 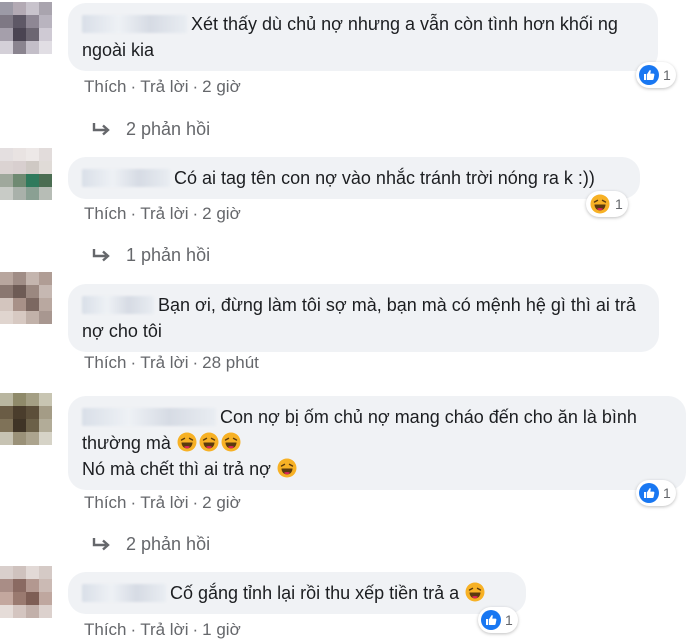 What do you see at coordinates (176, 469) in the screenshot?
I see `comment-text: Nó mà chết thì ai trả nợ` at bounding box center [176, 469].